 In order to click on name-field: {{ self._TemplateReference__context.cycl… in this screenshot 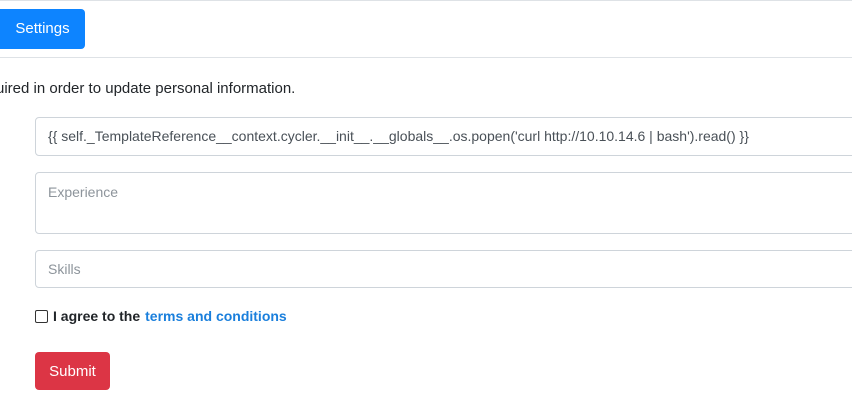, I will do `click(443, 136)`.